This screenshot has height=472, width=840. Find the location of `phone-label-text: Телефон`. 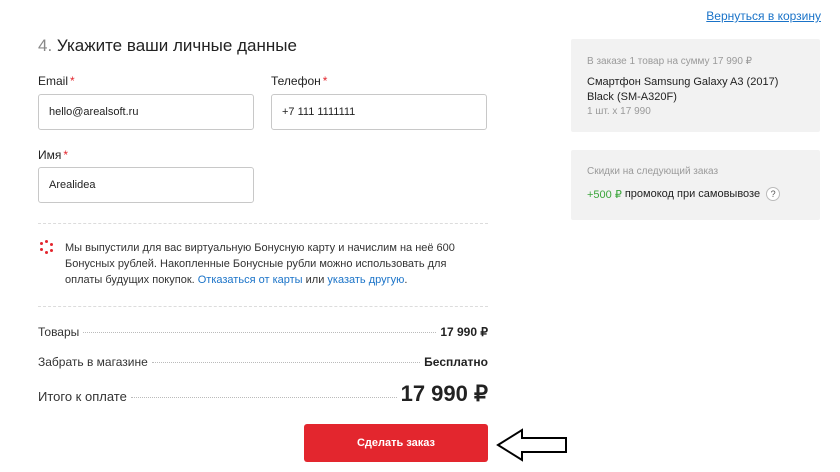

phone-label-text: Телефон is located at coordinates (296, 81).